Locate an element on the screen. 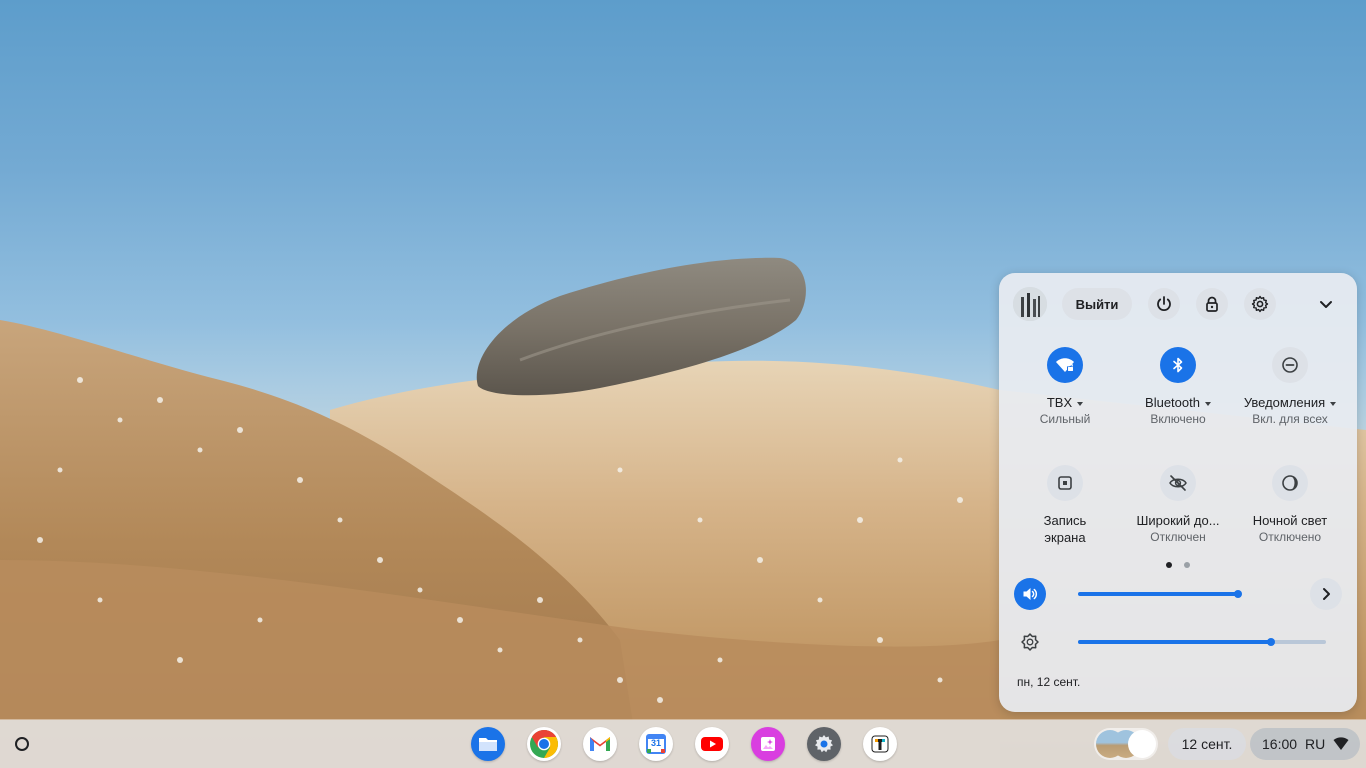 This screenshot has width=1366, height=768. network-toggle is located at coordinates (1065, 365).